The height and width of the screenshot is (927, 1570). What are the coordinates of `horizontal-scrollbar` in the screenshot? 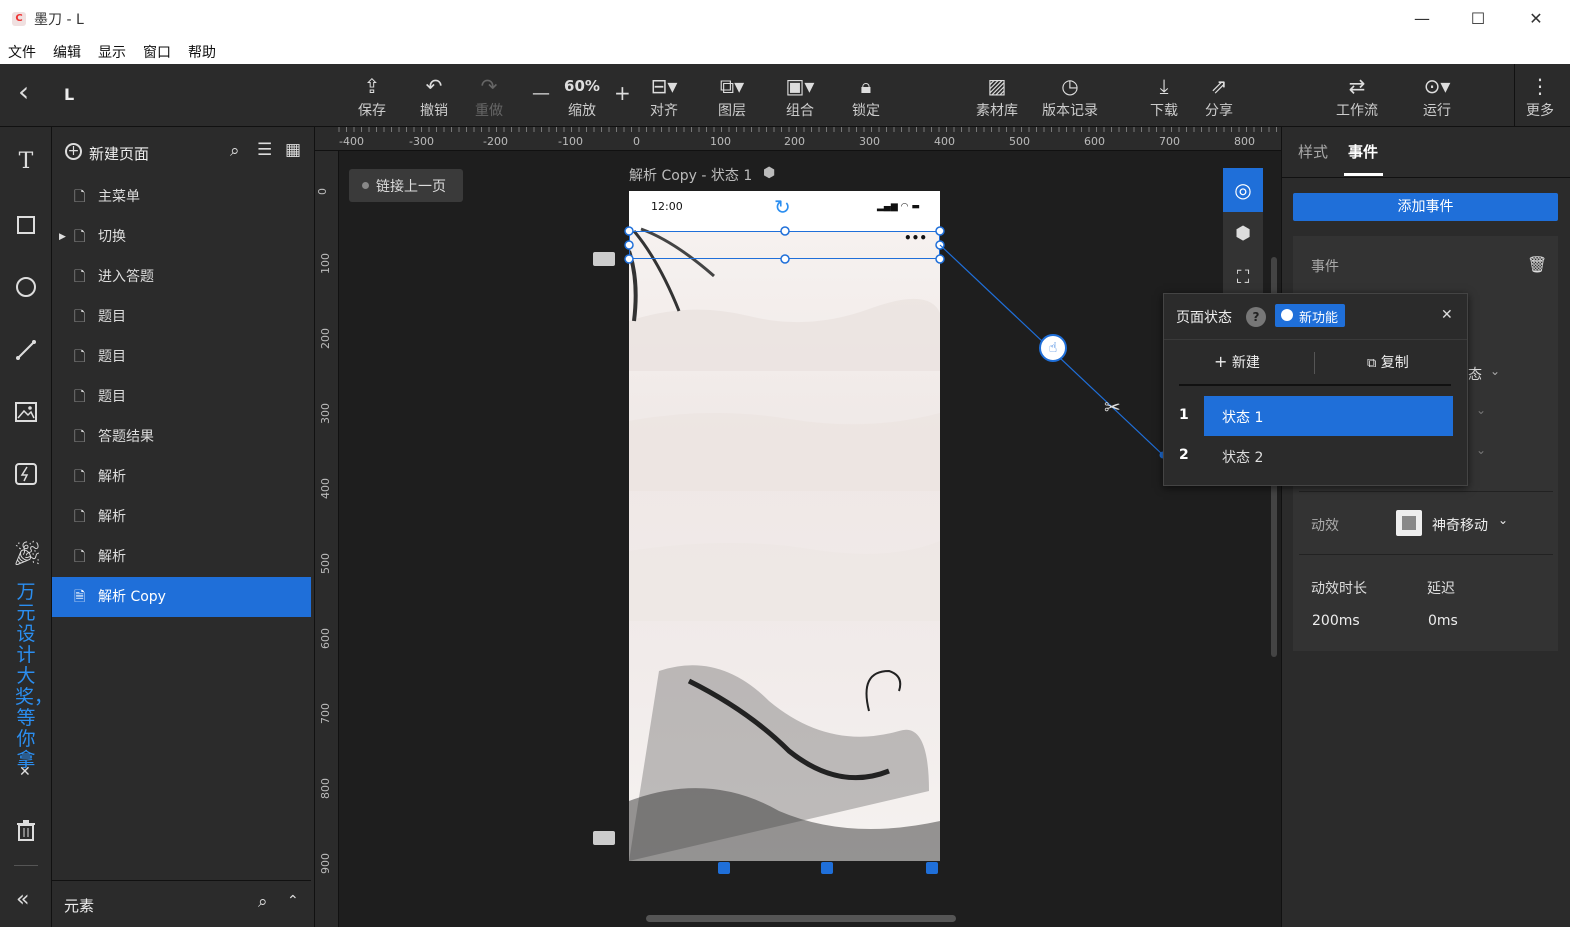 It's located at (801, 918).